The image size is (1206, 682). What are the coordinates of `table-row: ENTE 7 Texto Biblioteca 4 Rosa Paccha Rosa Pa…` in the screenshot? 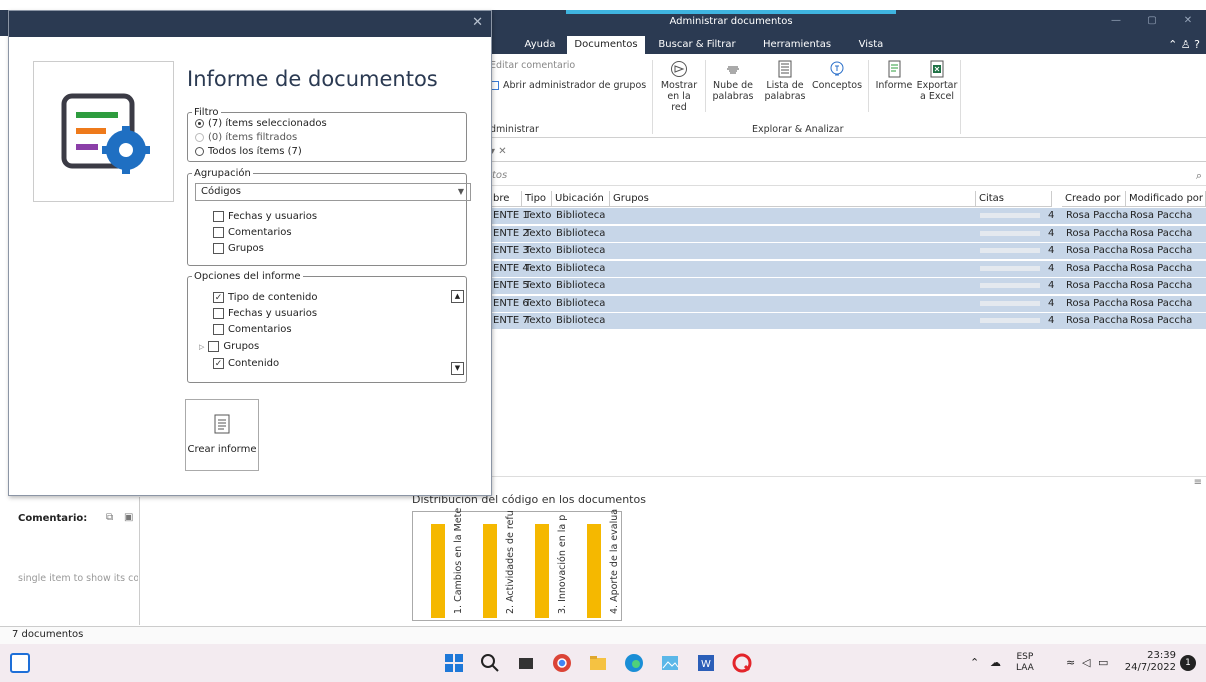 It's located at (848, 321).